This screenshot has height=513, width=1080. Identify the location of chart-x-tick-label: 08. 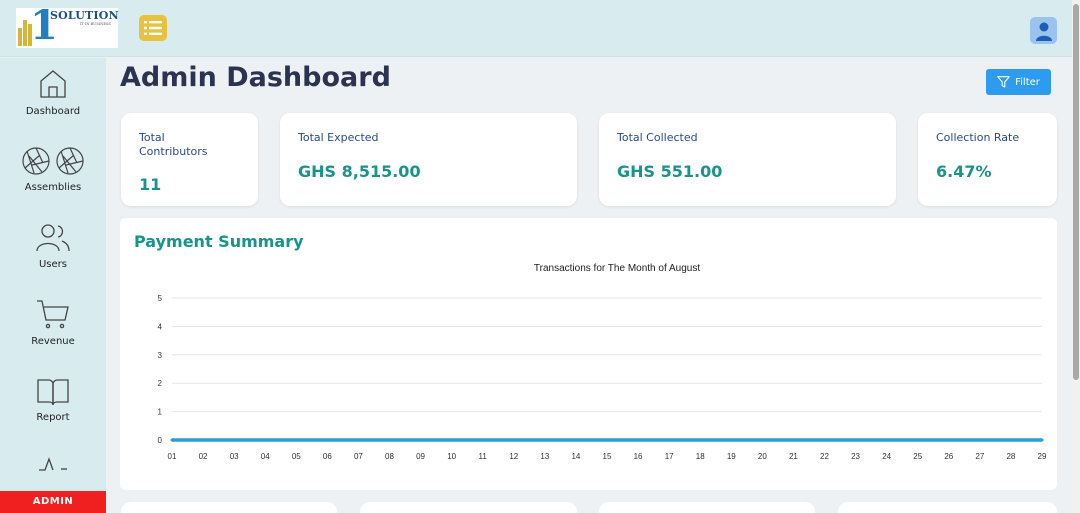
(389, 456).